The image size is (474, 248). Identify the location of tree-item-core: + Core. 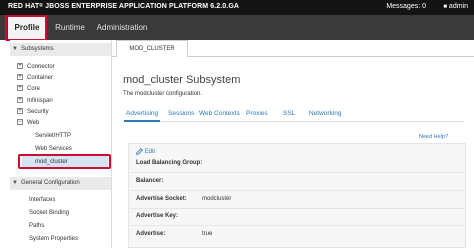
(28, 89).